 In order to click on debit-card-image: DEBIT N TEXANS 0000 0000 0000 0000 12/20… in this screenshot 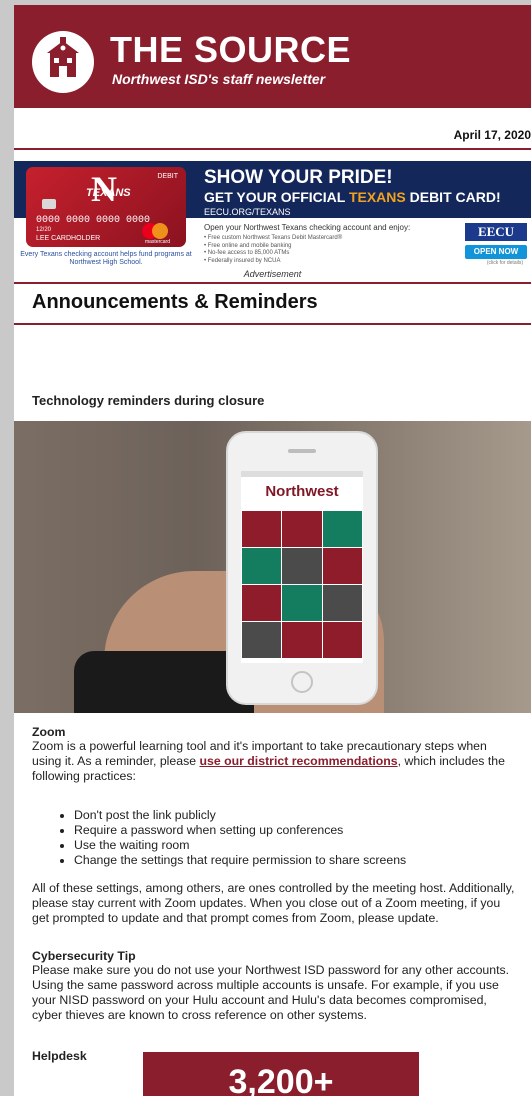, I will do `click(106, 207)`.